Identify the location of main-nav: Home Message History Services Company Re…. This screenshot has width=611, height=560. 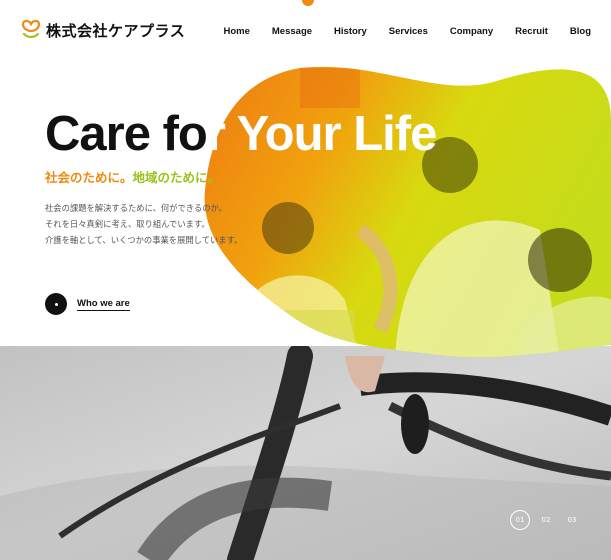
(396, 31).